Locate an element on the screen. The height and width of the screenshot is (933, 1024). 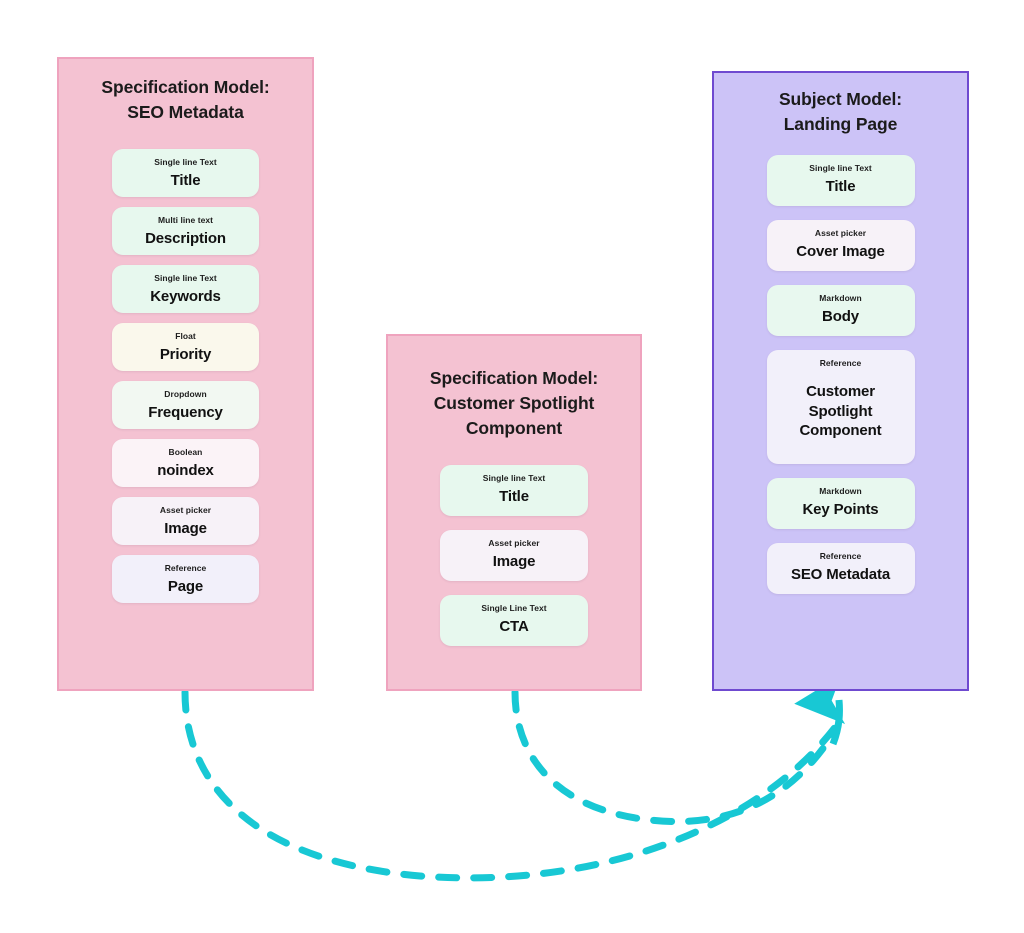
field-card-cover-image: Asset picker Cover Image is located at coordinates (840, 245).